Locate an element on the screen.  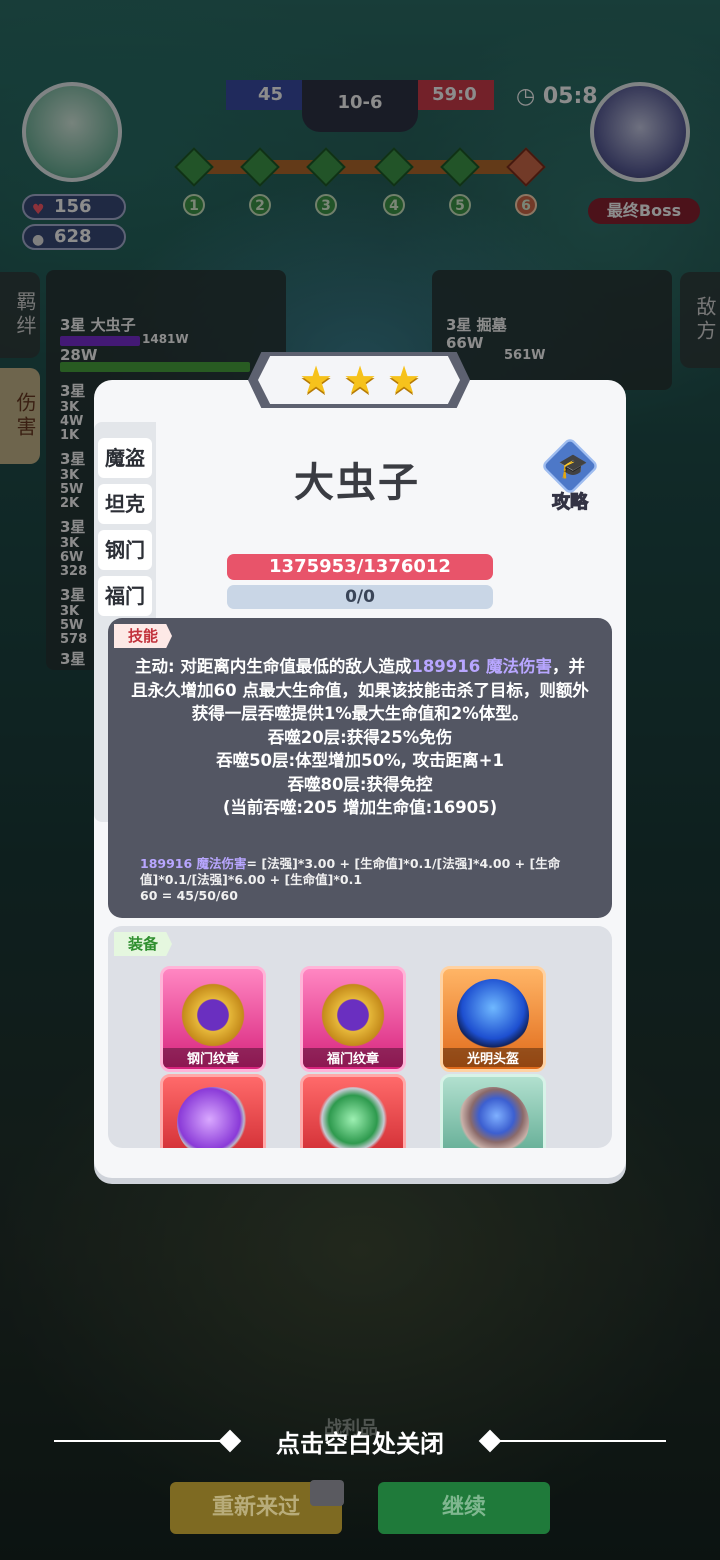
heart-gem-icon is located at coordinates (213, 1117).